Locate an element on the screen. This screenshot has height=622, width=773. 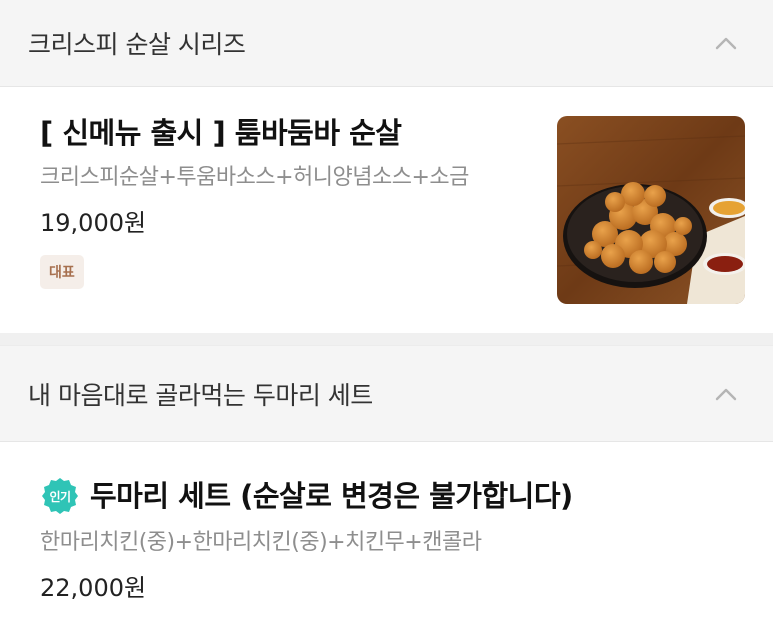
menu-item-thumbnail is located at coordinates (651, 210).